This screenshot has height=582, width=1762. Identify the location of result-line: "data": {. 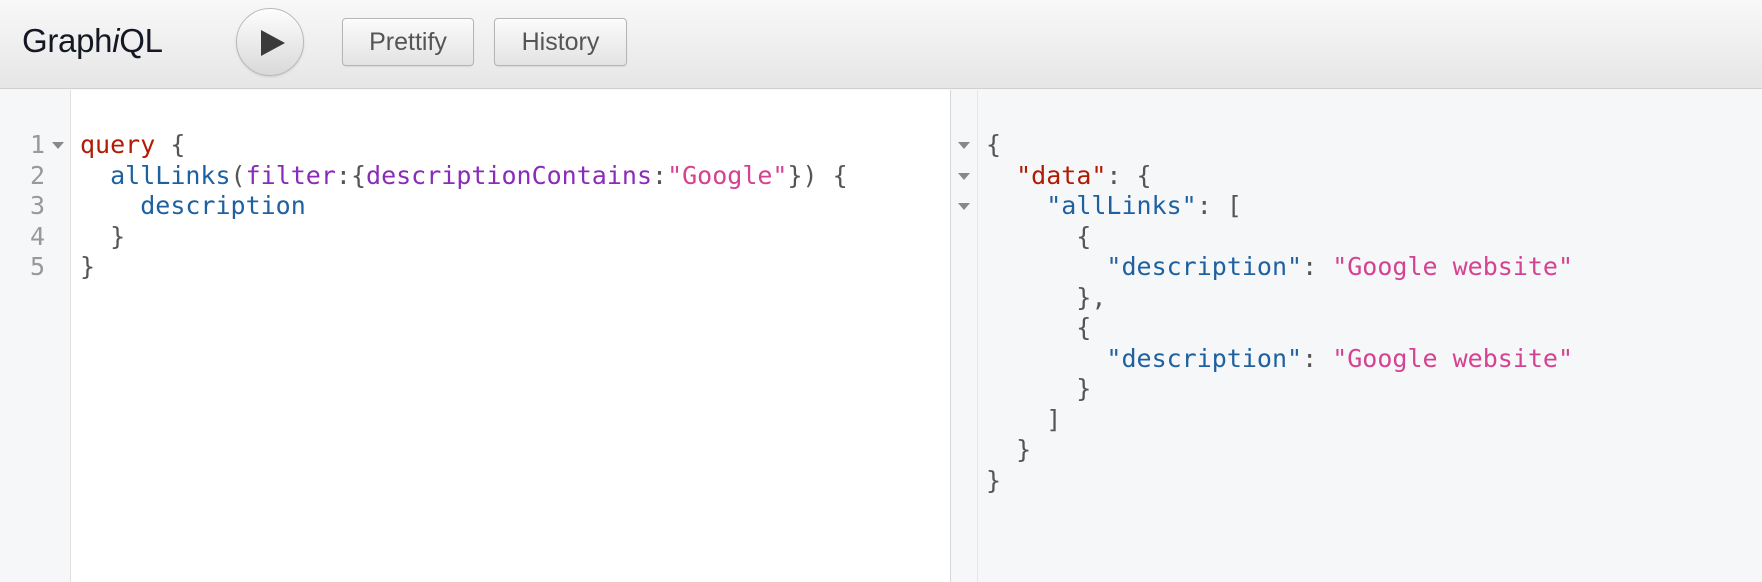
(1069, 176).